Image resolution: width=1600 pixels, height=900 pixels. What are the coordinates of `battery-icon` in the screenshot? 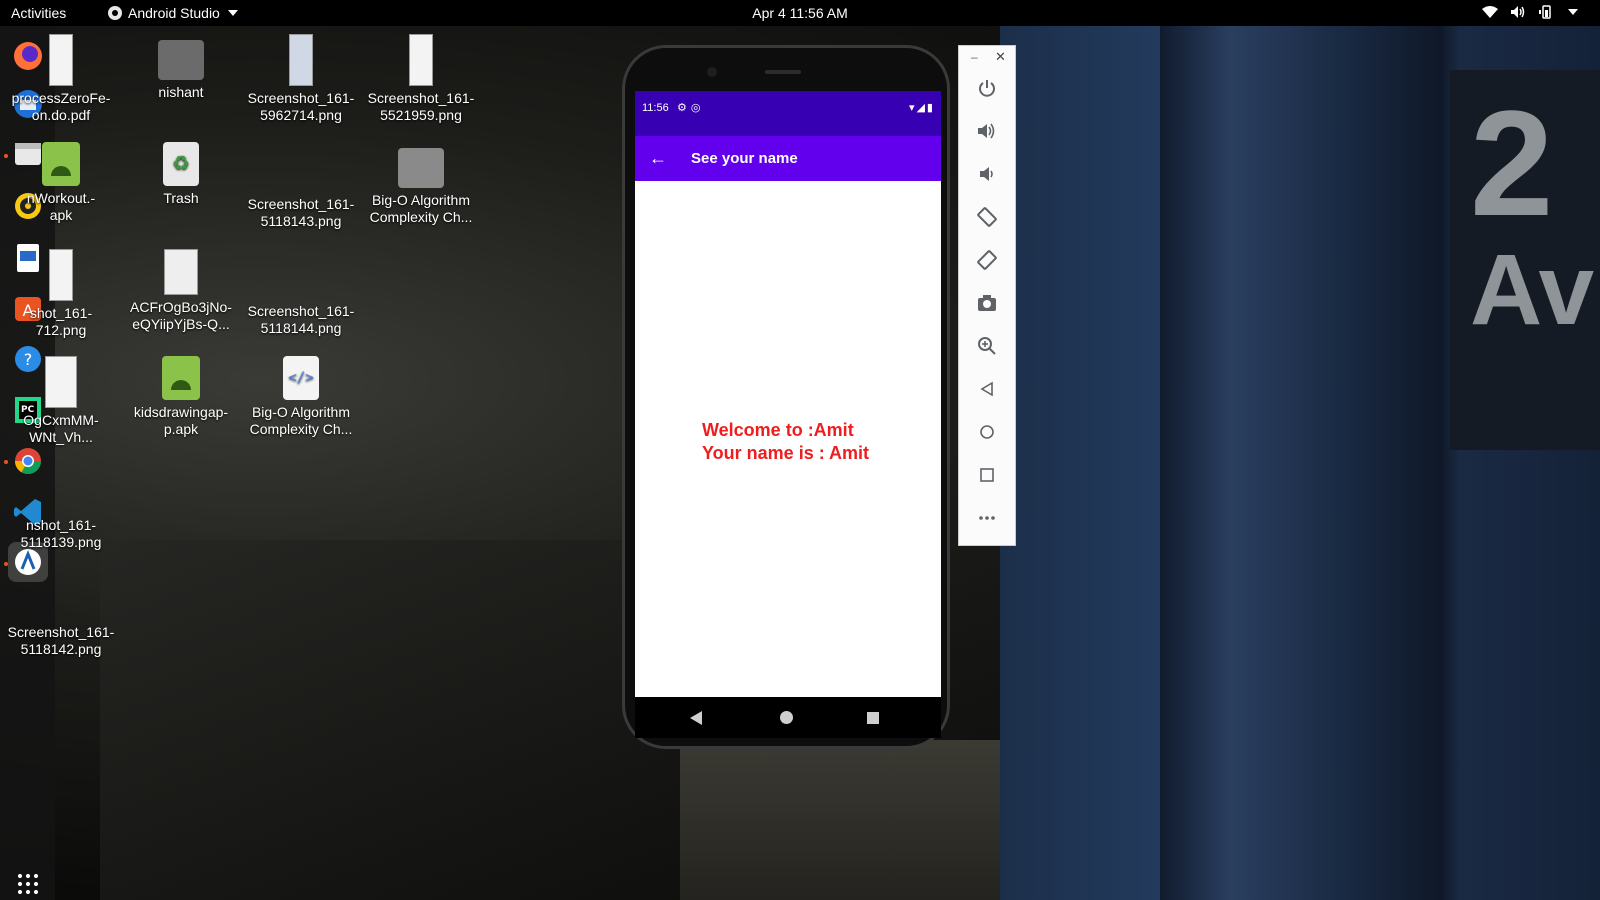 It's located at (1546, 12).